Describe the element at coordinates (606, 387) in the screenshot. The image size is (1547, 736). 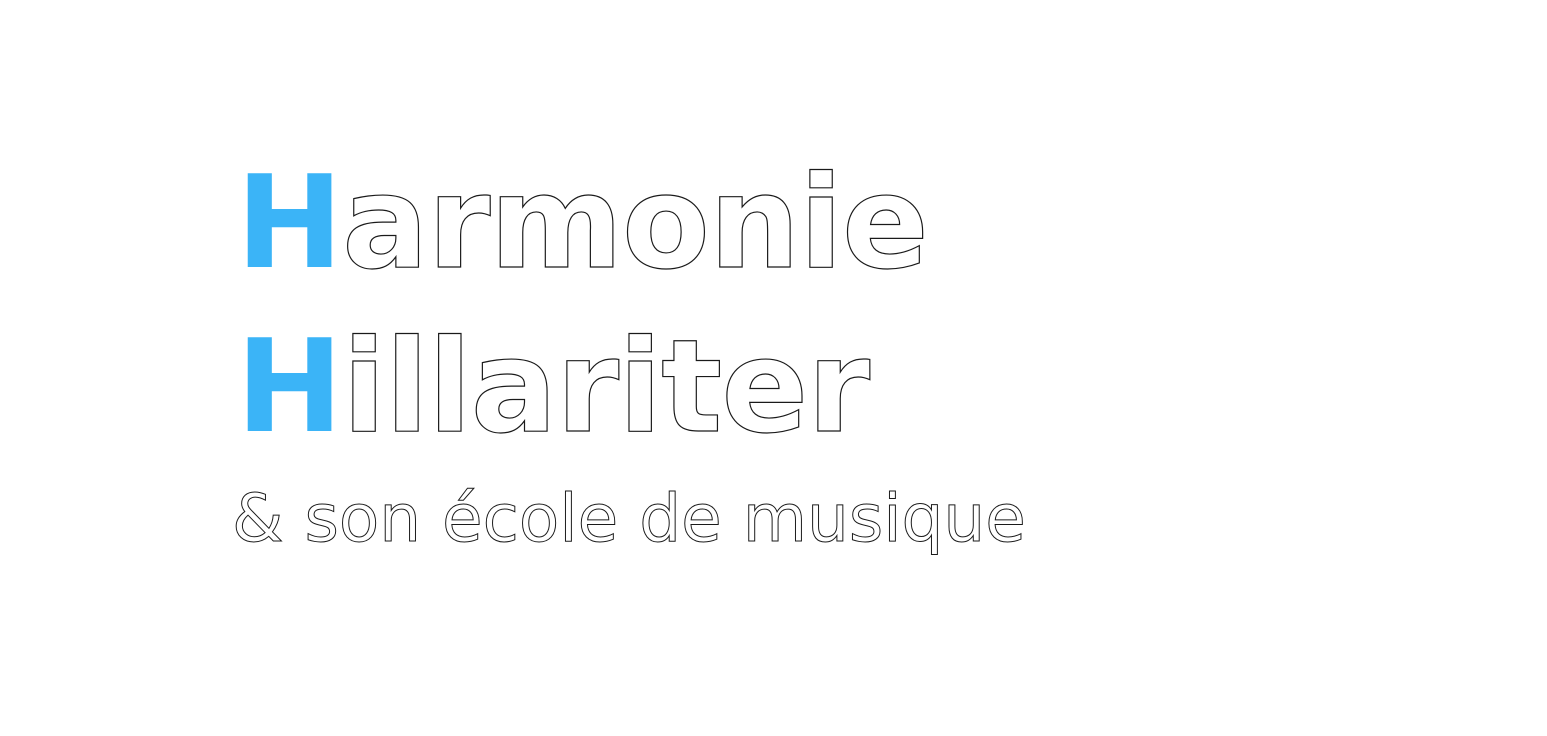
I see `logo-word-hillariter: illariter` at that location.